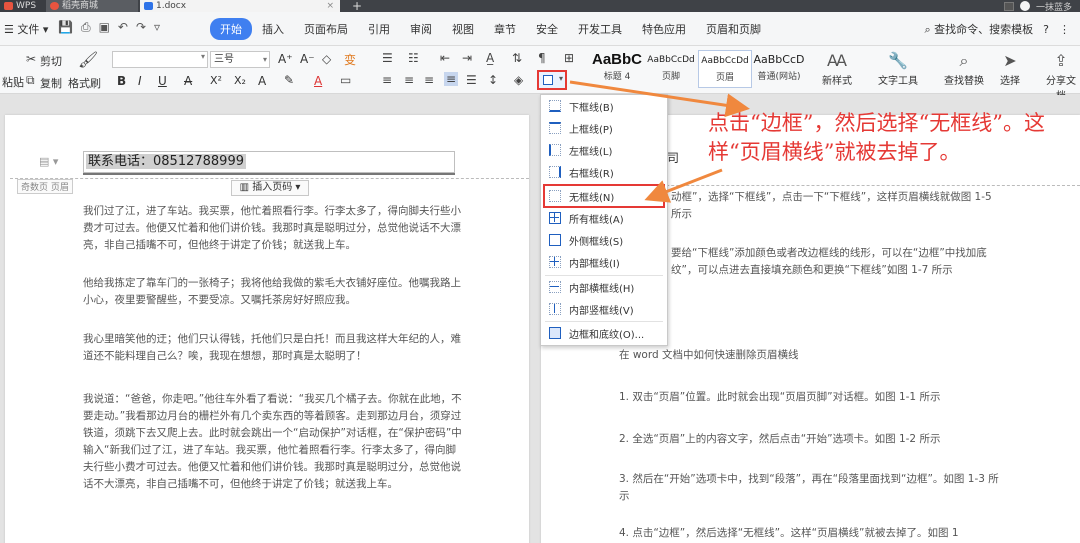  I want to click on subscript-button: X₂, so click(240, 80).